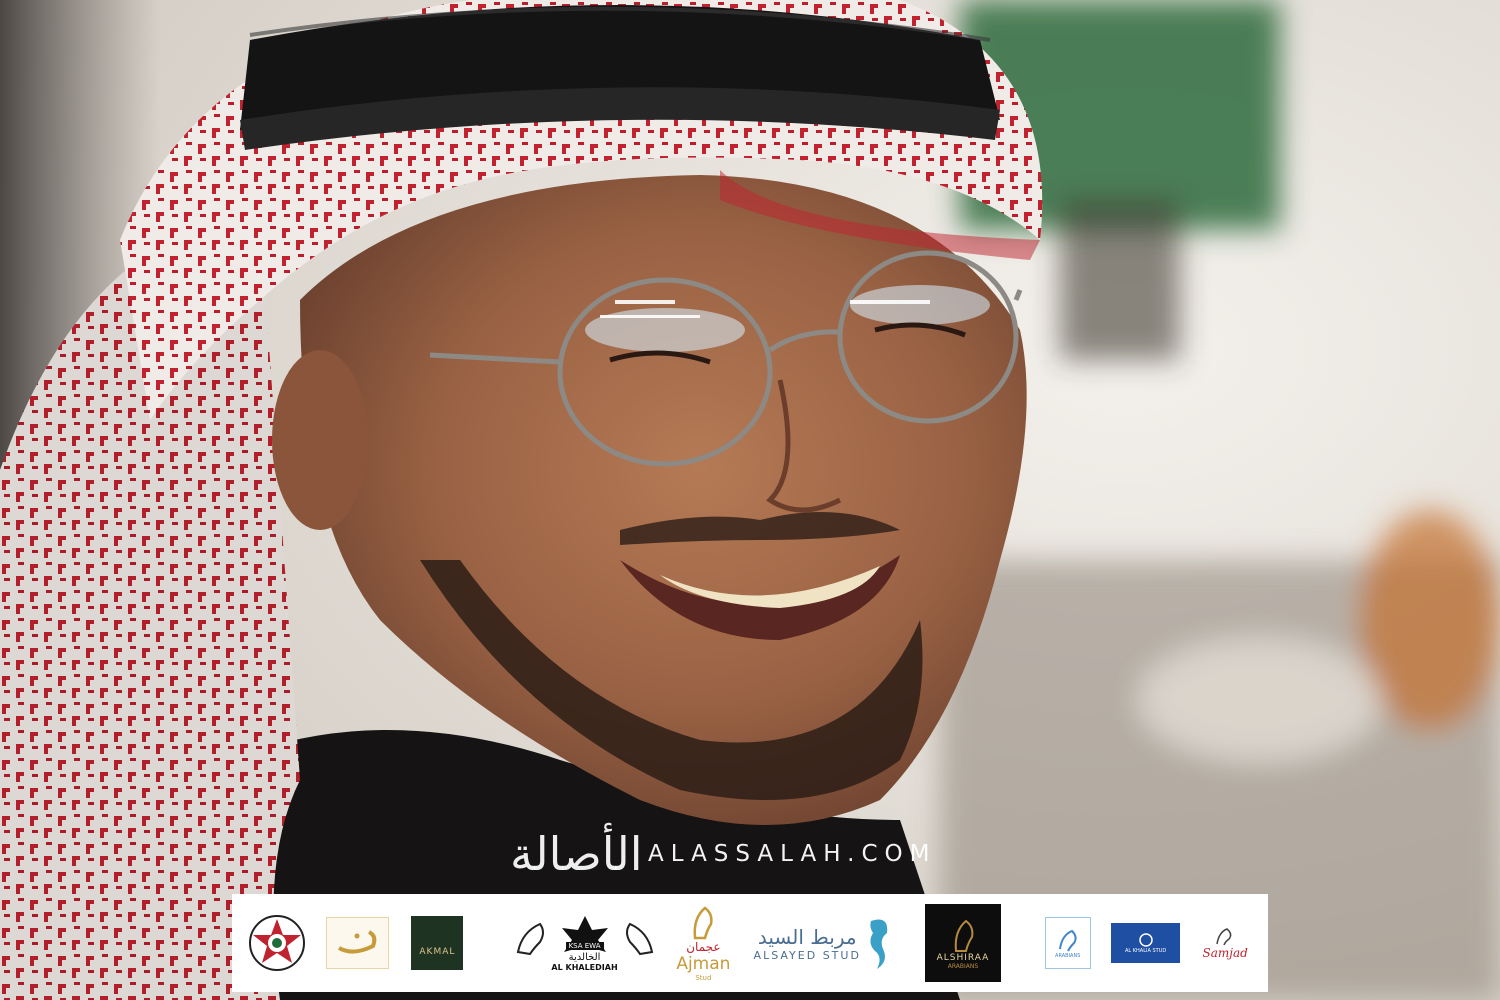 Image resolution: width=1500 pixels, height=1000 pixels. I want to click on ajman-arabic: عجمان, so click(703, 947).